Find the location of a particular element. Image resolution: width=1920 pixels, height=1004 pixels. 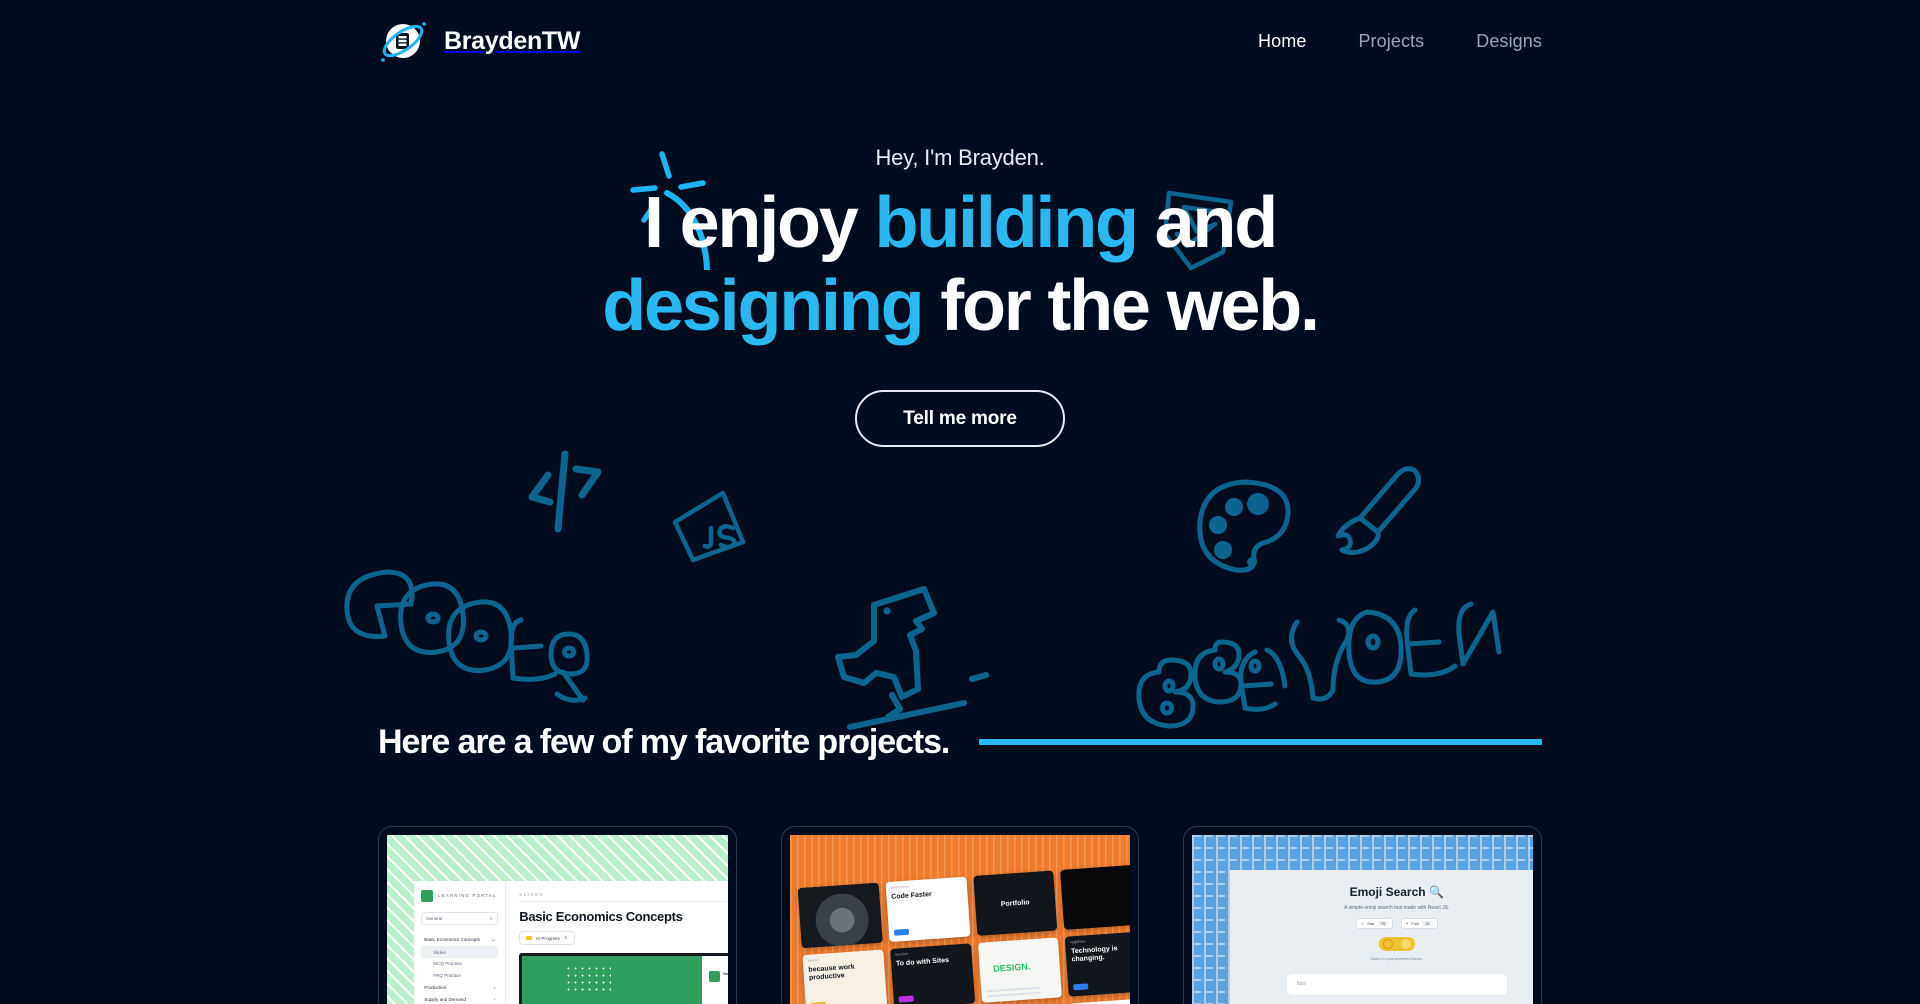

projects-heading-row: Here are a few of my favorite projects. is located at coordinates (960, 742).